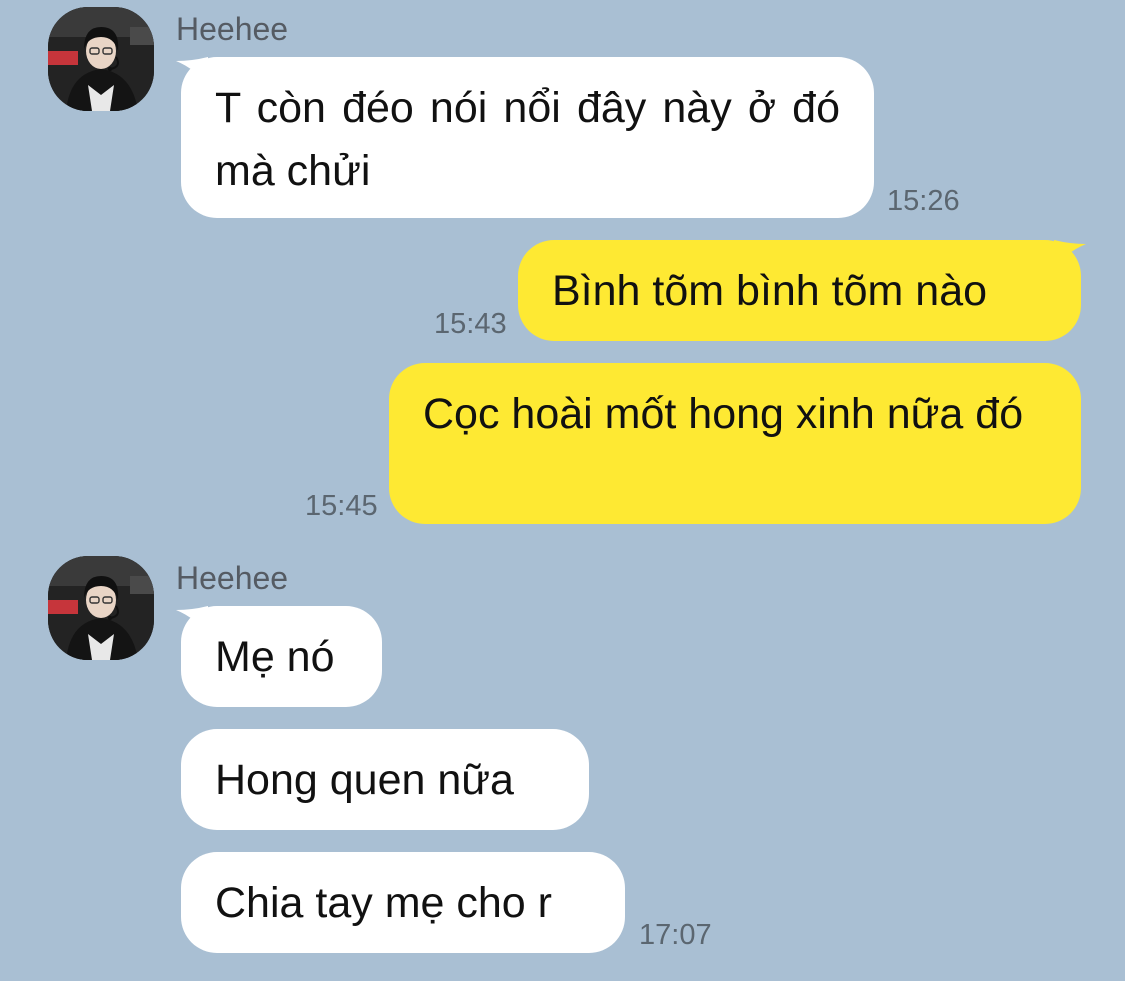  What do you see at coordinates (923, 201) in the screenshot?
I see `message-timestamp: 15:26` at bounding box center [923, 201].